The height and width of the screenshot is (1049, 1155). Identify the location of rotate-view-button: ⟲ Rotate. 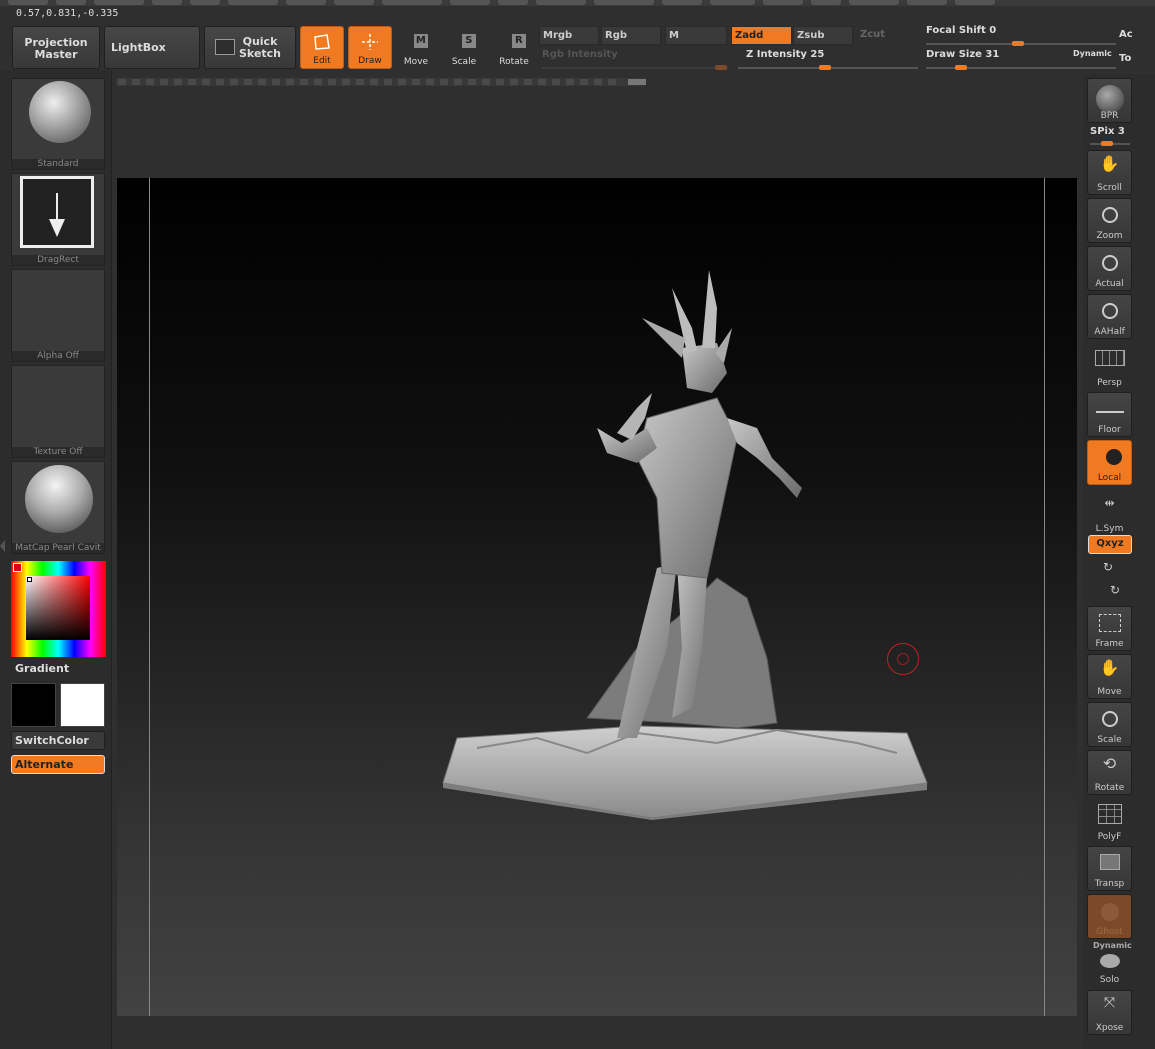
(1109, 772).